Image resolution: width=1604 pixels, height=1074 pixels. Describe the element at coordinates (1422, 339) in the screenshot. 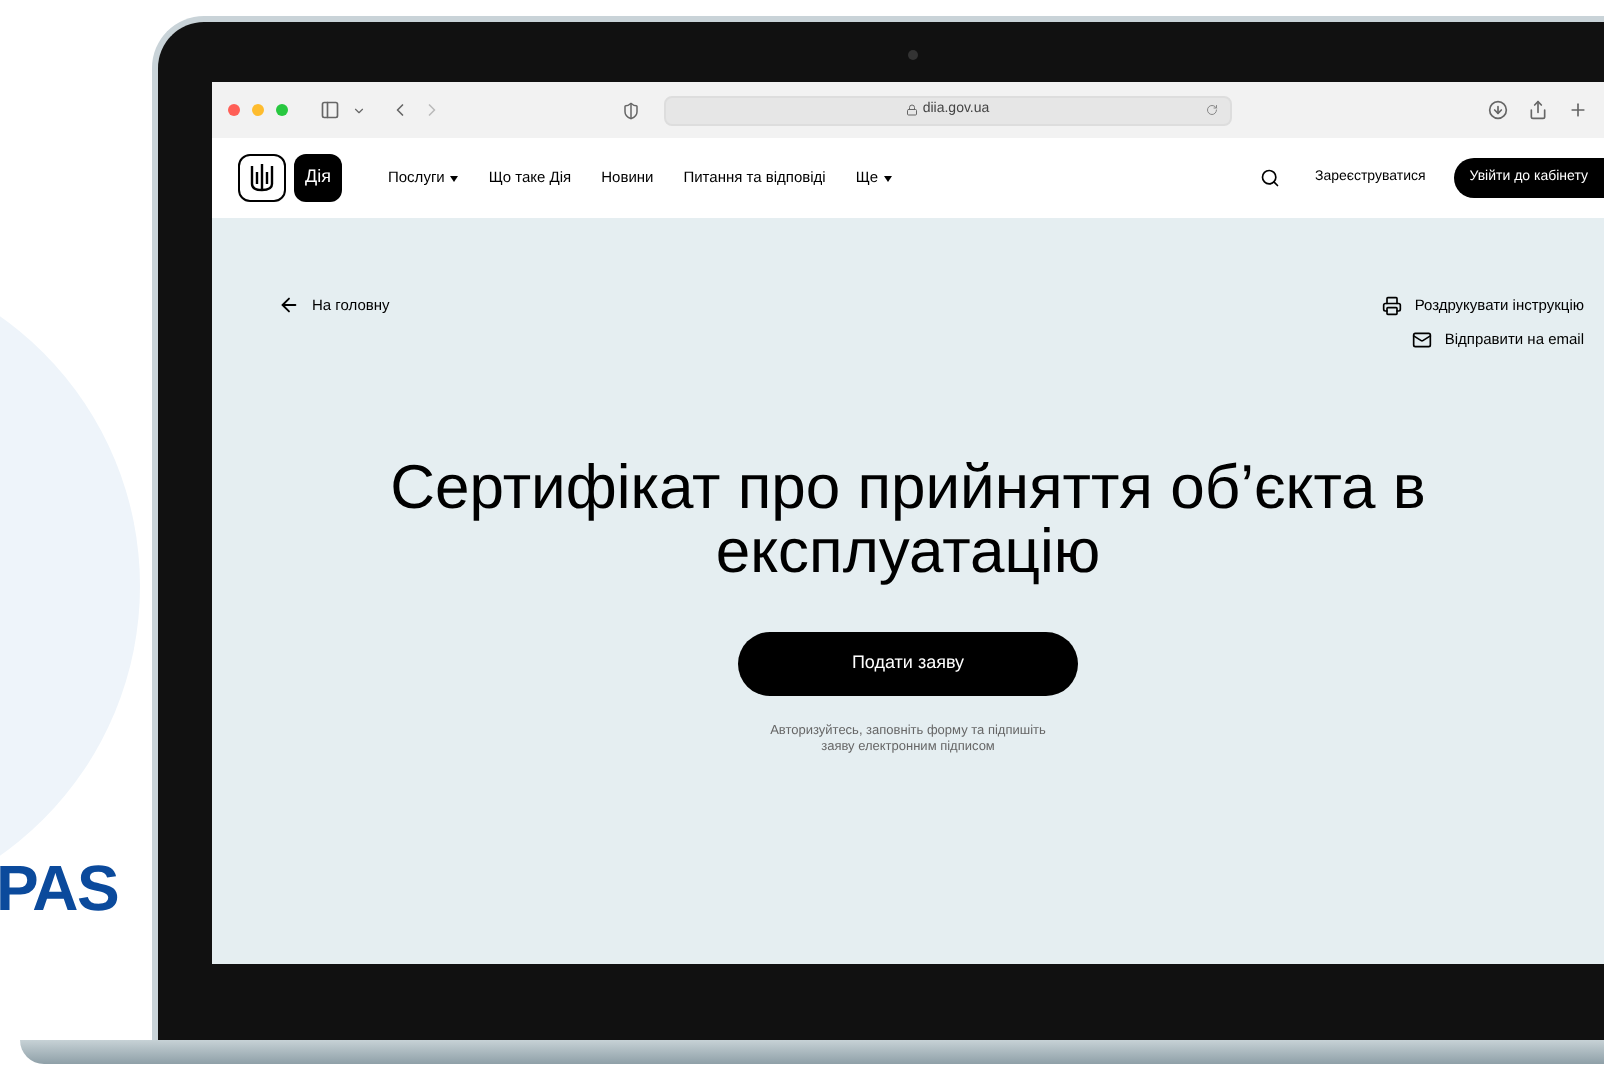

I see `mail-icon` at that location.